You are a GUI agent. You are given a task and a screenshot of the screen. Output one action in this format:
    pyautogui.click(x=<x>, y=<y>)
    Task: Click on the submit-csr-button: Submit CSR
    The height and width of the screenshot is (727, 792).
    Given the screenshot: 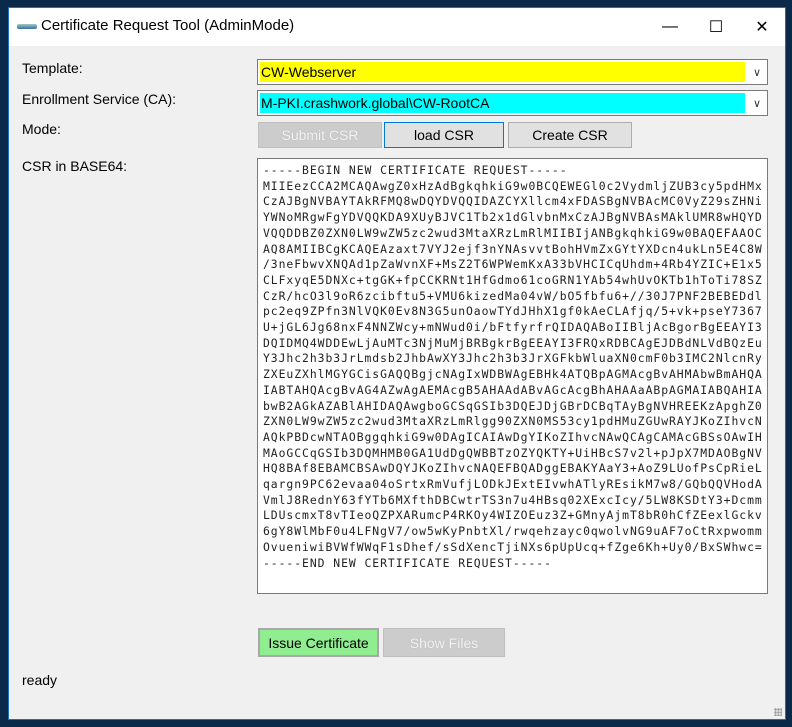 What is the action you would take?
    pyautogui.click(x=320, y=135)
    